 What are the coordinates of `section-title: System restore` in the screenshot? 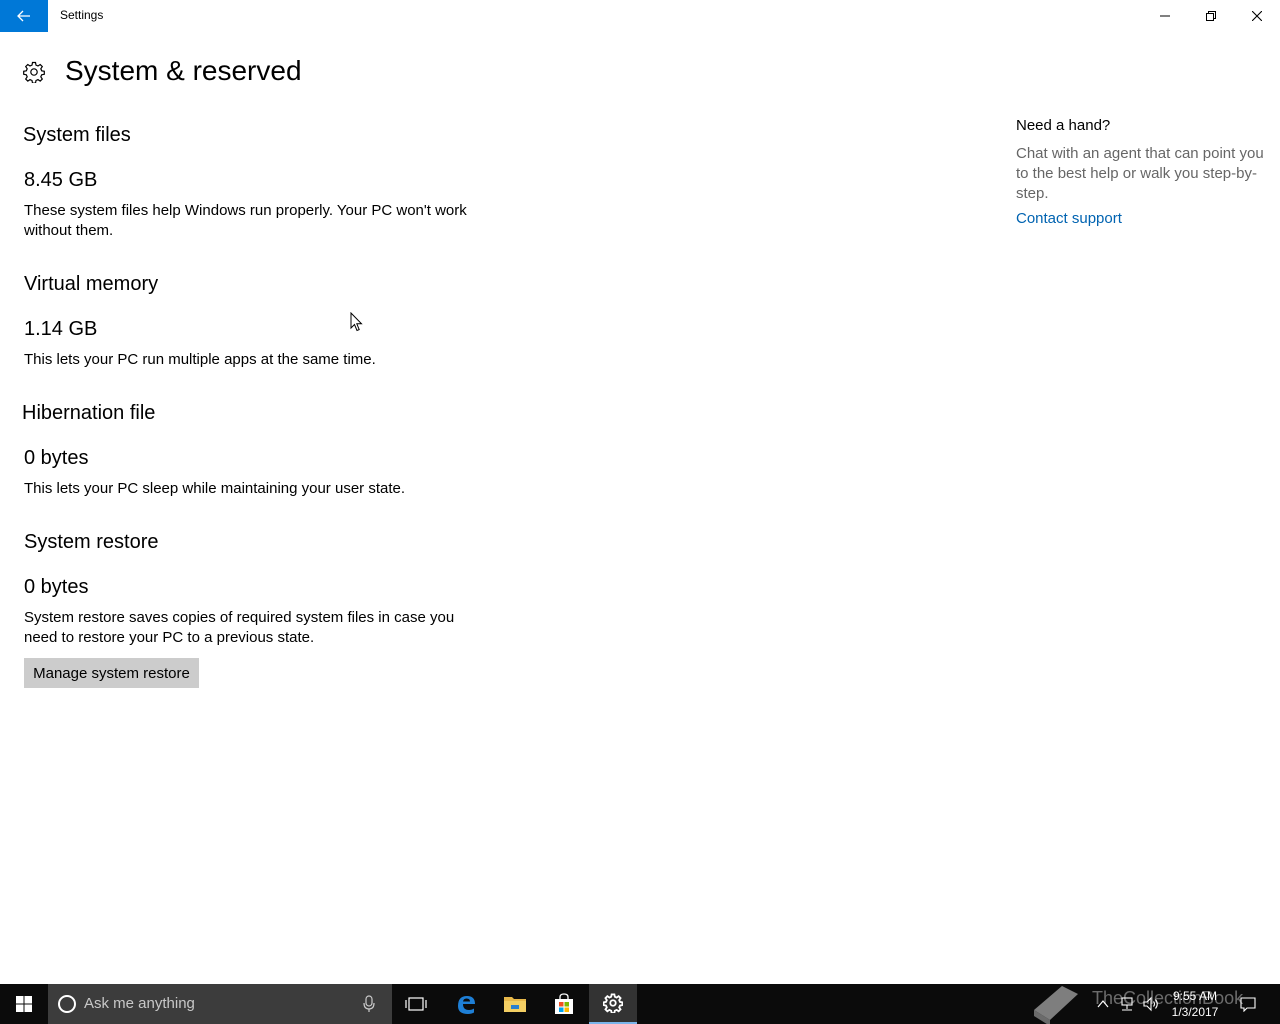 It's located at (91, 542).